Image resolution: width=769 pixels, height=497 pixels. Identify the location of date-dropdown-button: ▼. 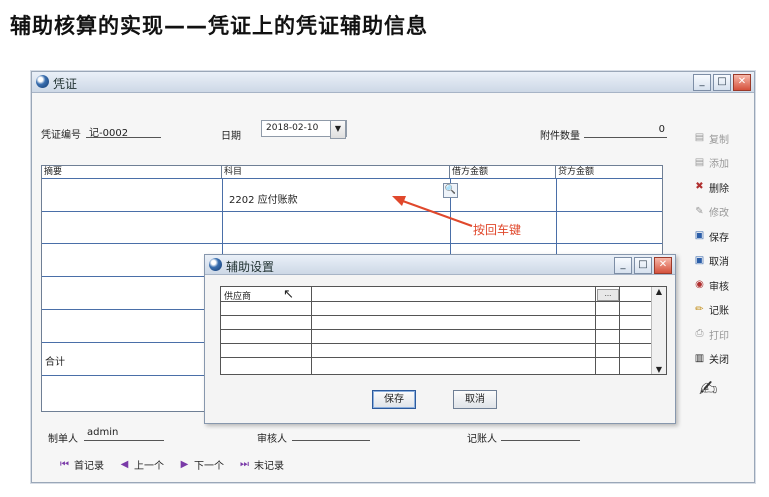
(338, 129).